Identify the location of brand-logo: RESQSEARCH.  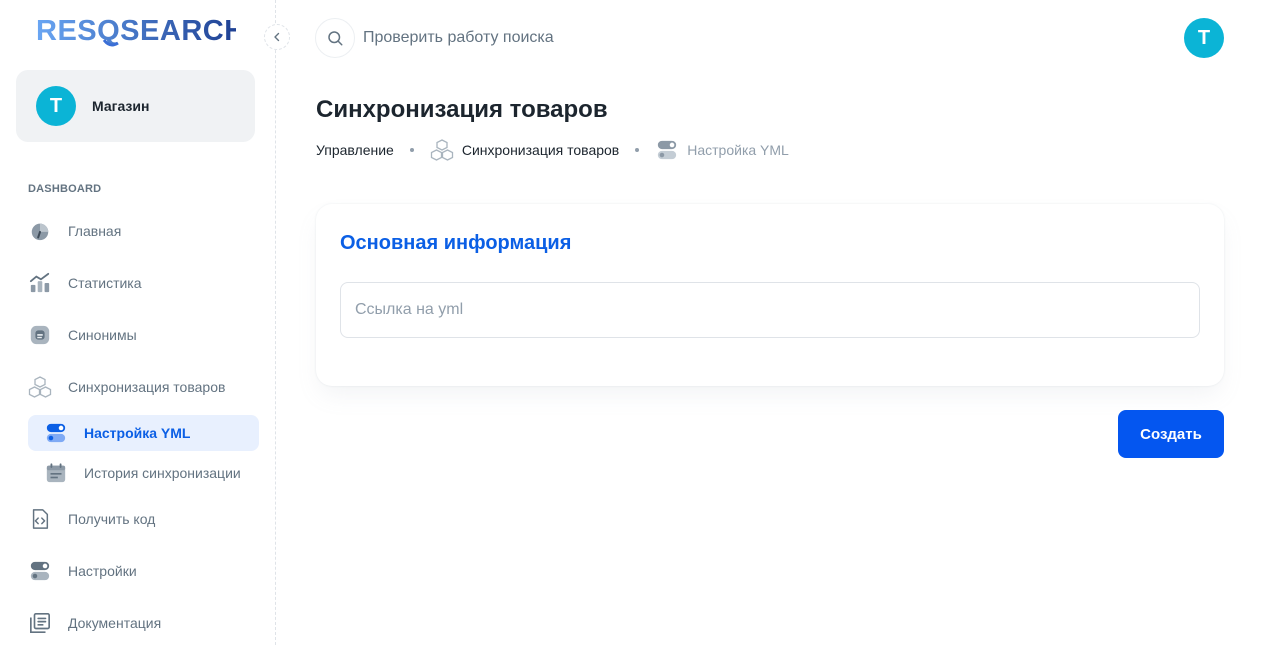
(140, 30).